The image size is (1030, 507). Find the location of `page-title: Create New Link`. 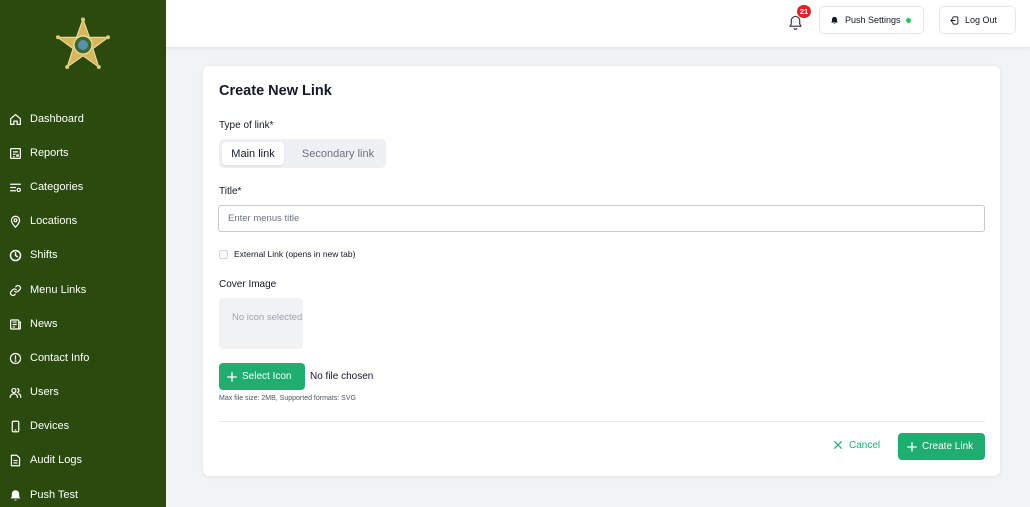

page-title: Create New Link is located at coordinates (275, 91).